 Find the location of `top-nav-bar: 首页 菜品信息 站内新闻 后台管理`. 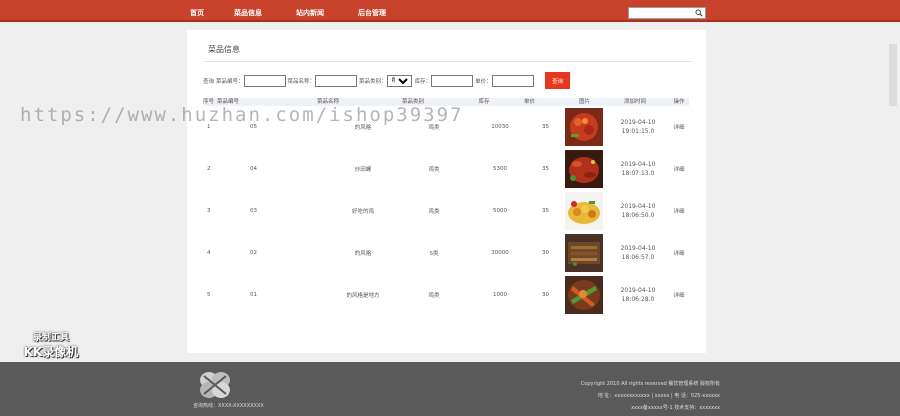

top-nav-bar: 首页 菜品信息 站内新闻 后台管理 is located at coordinates (450, 11).